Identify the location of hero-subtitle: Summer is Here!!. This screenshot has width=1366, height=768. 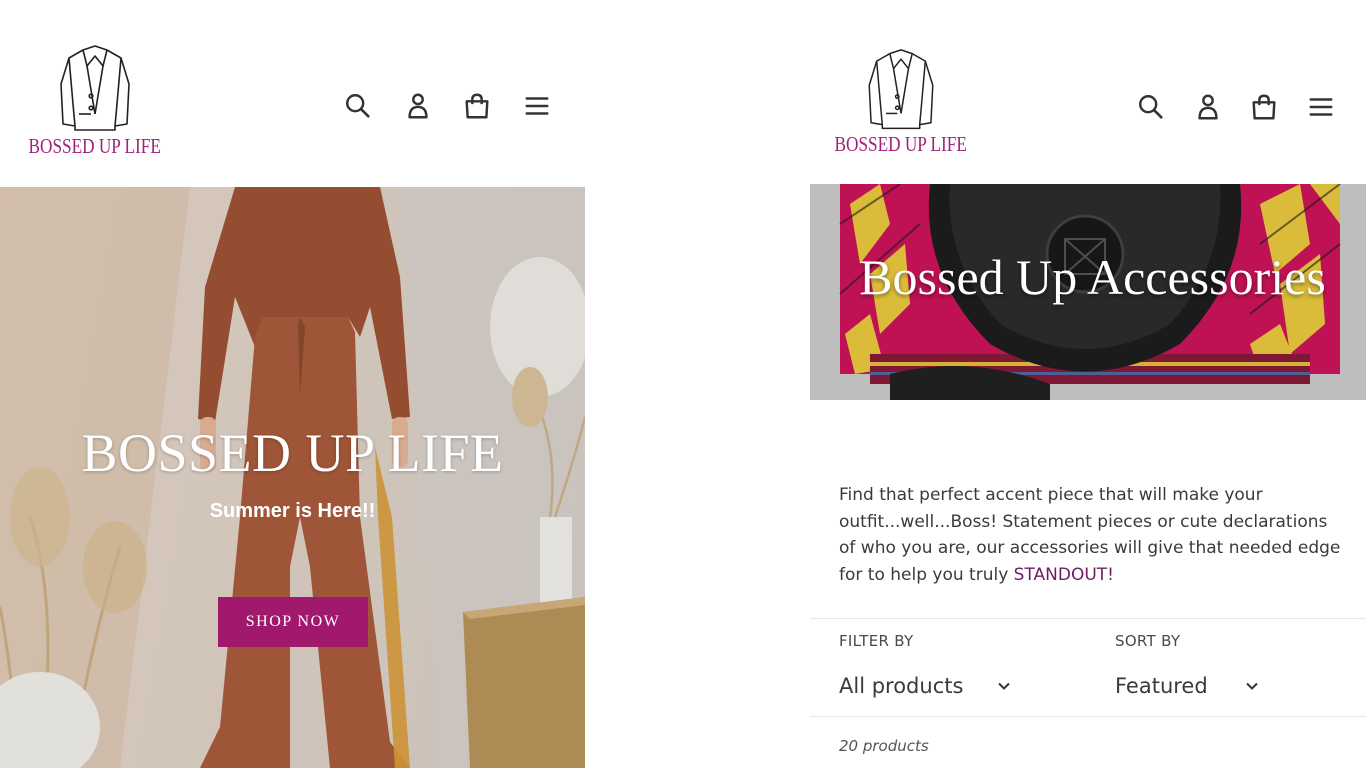
(292, 511).